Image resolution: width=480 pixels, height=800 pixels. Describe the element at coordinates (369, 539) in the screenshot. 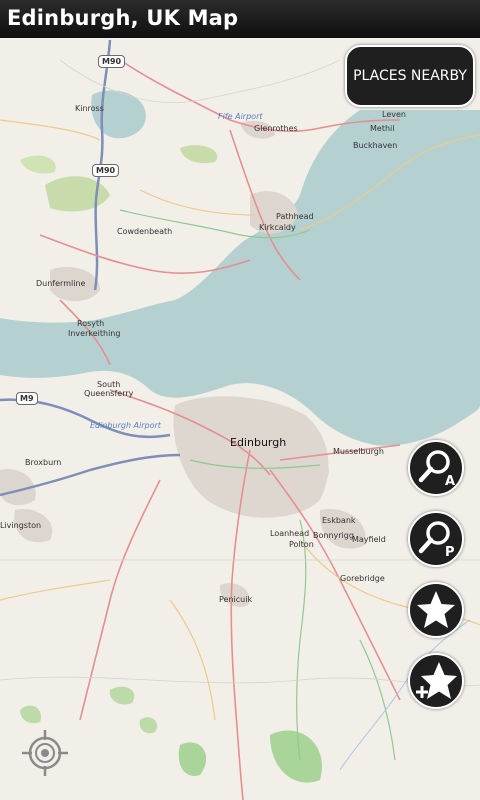

I see `place-label: Mayfield` at that location.